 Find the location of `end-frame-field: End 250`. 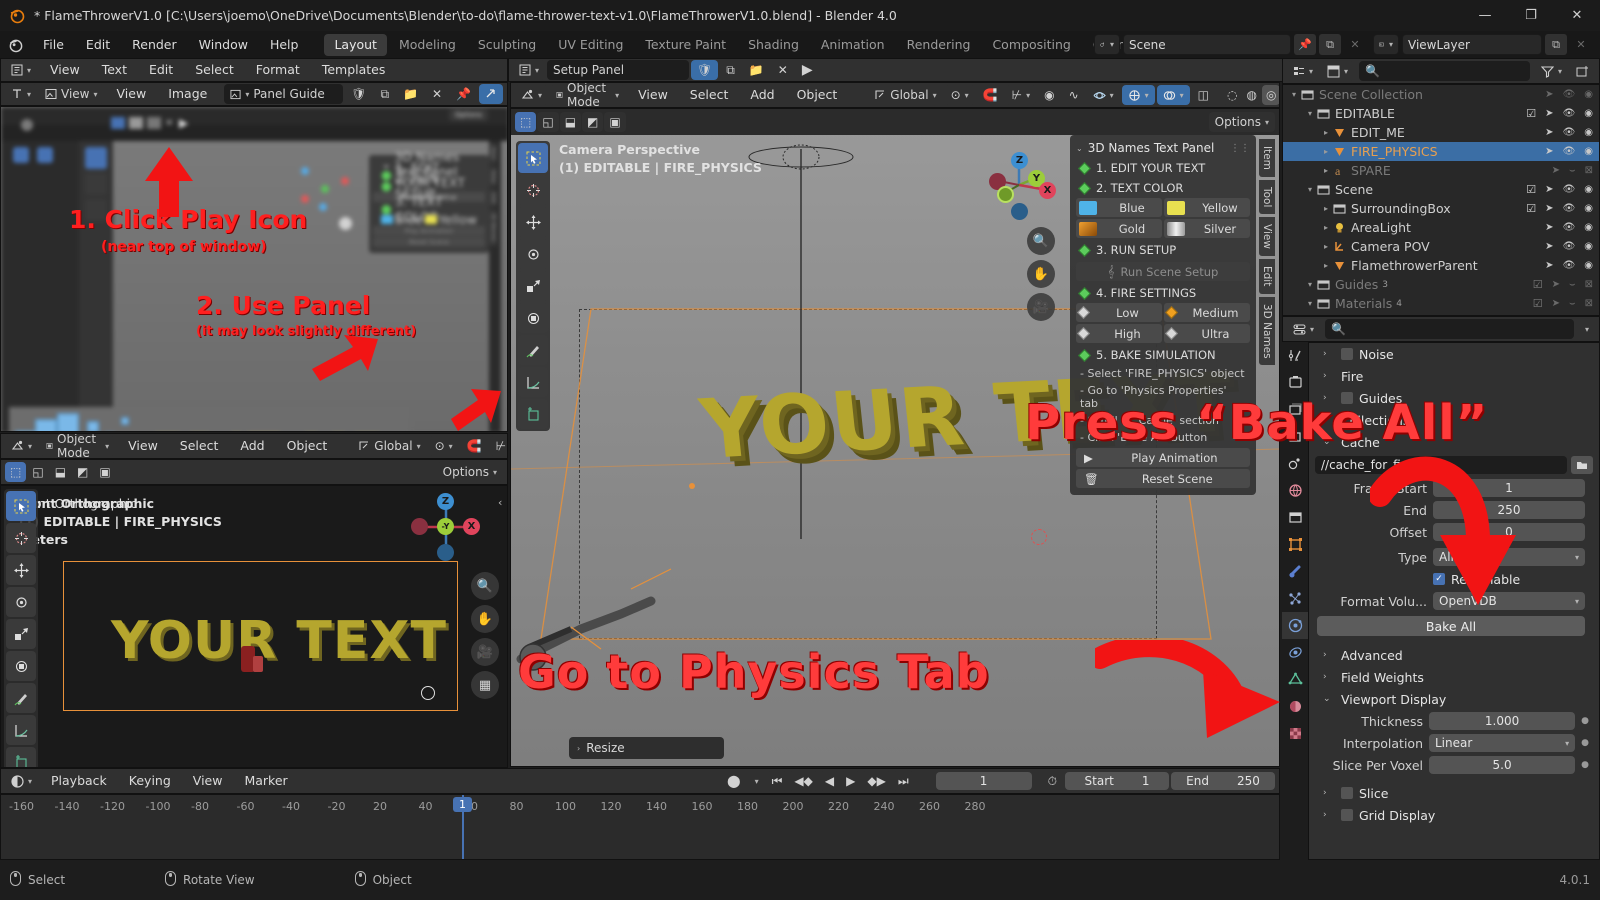

end-frame-field: End 250 is located at coordinates (1223, 781).